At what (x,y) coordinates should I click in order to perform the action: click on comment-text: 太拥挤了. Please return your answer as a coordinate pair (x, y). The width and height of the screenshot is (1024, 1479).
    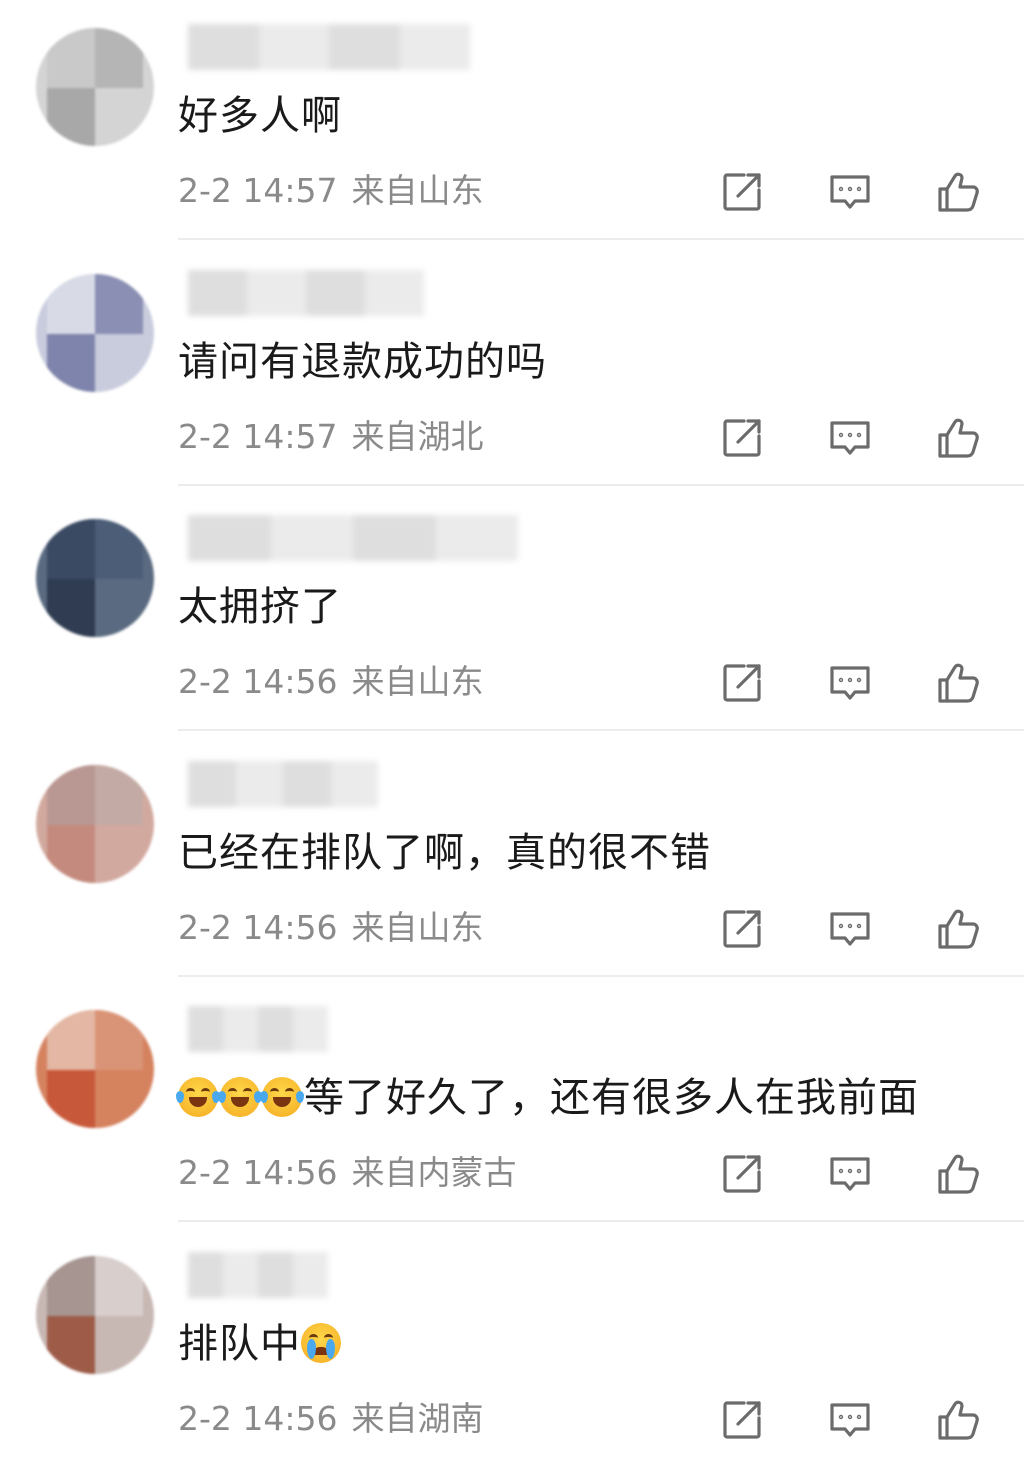
    Looking at the image, I should click on (260, 607).